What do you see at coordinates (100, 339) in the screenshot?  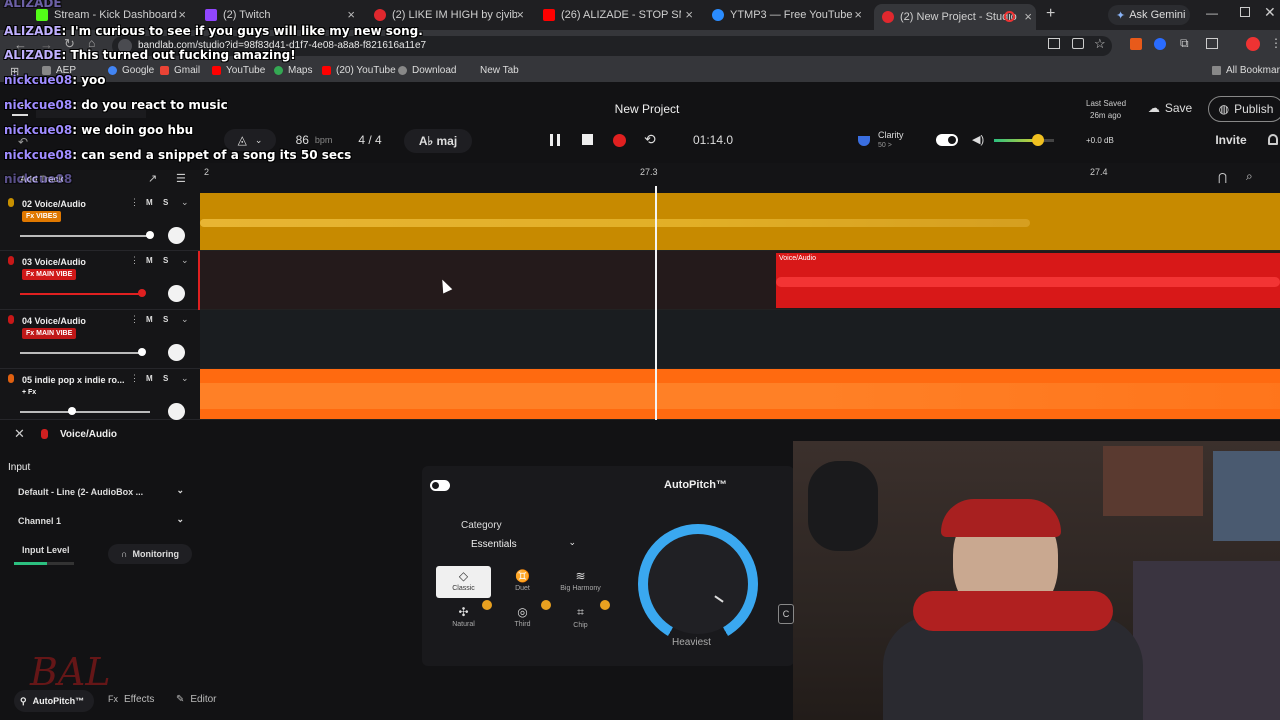 I see `track-header: 04 Voice/Audio Fx MAIN VIBE ⋮ M S ⌄` at bounding box center [100, 339].